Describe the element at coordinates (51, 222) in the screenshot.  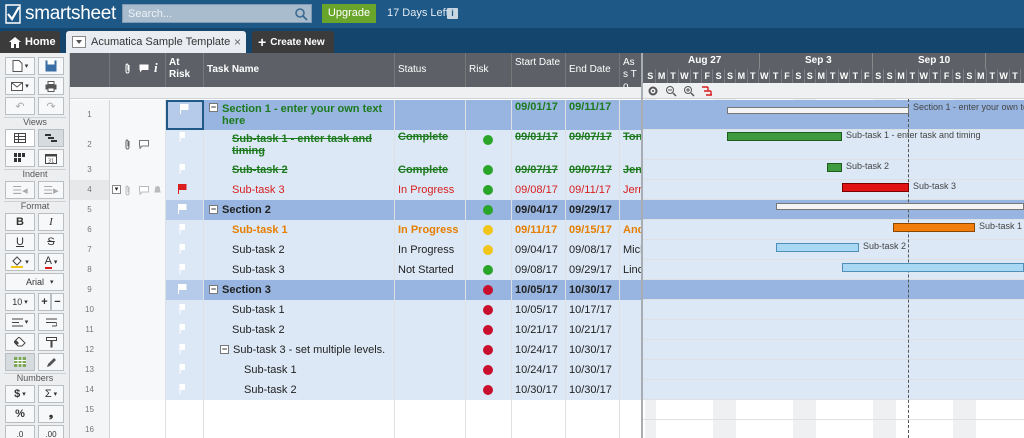
I see `italic-button: I` at that location.